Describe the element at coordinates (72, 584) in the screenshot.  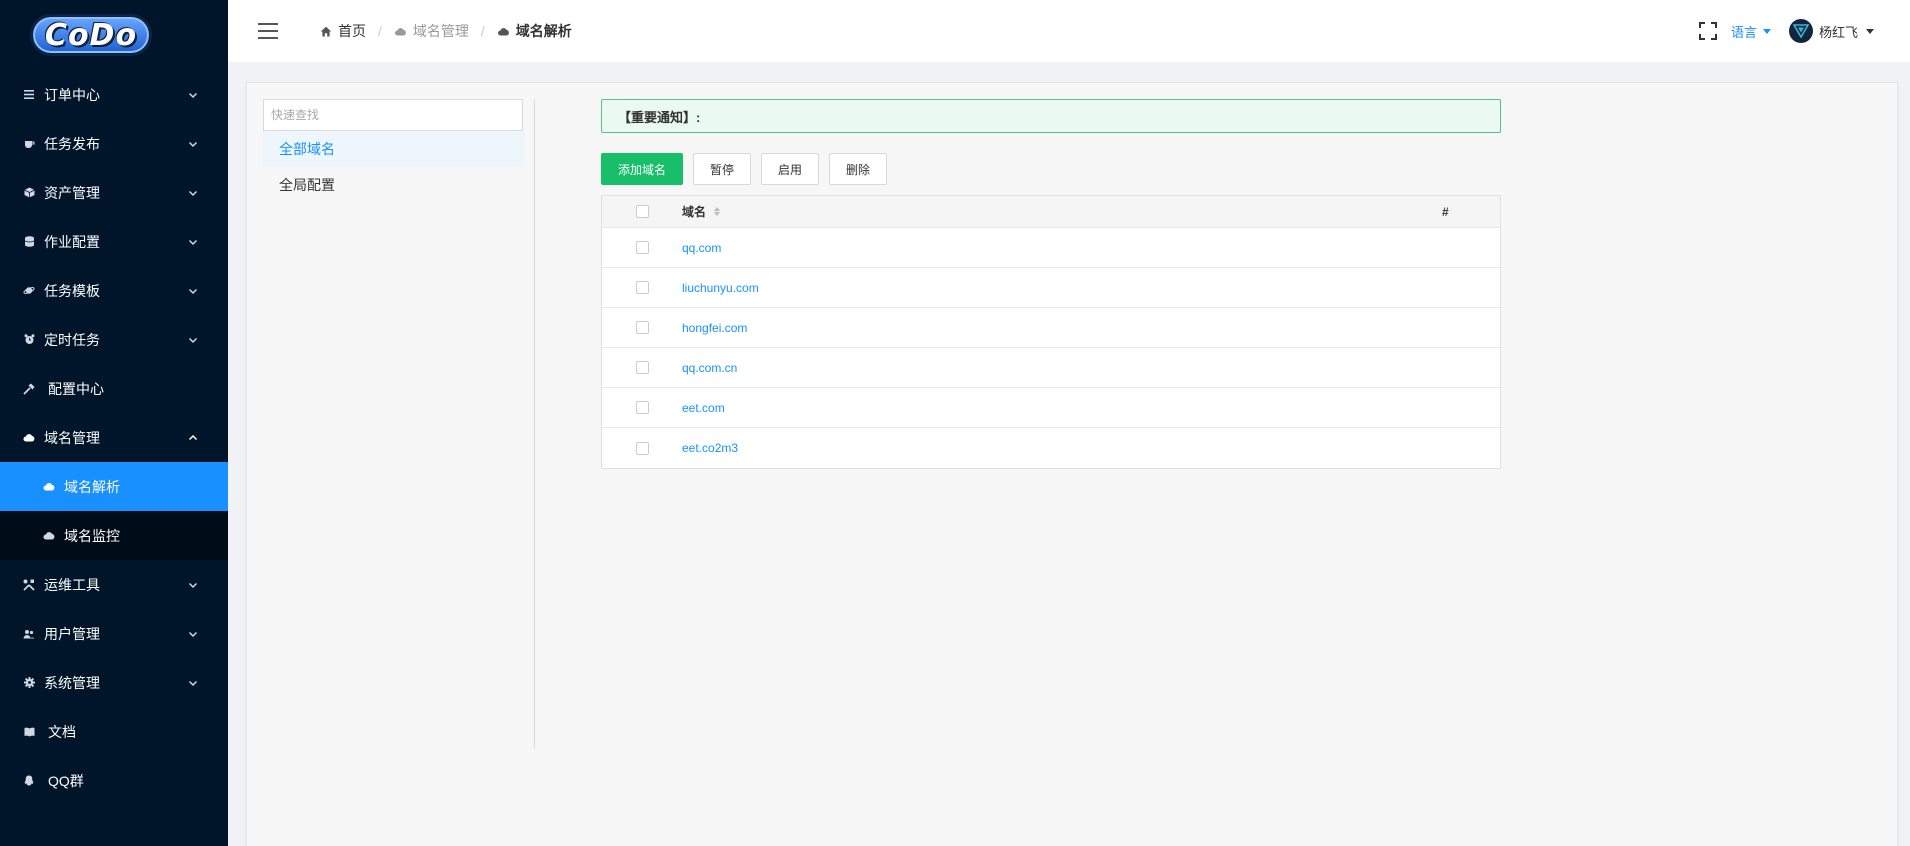
I see `sidebar-item-label: 运维工具` at that location.